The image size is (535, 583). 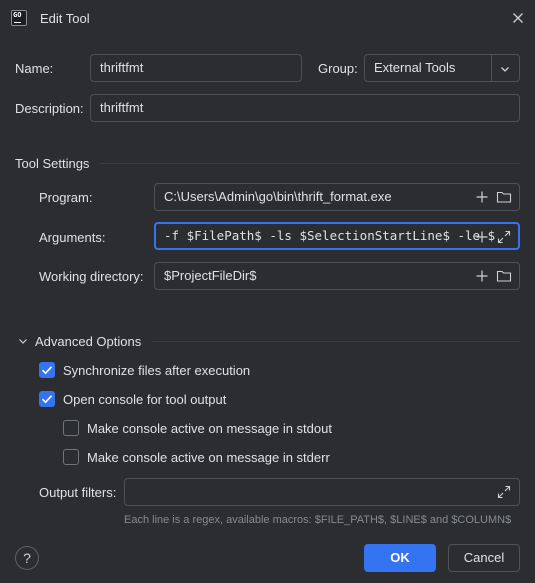 I want to click on program-label: Program:, so click(x=66, y=197).